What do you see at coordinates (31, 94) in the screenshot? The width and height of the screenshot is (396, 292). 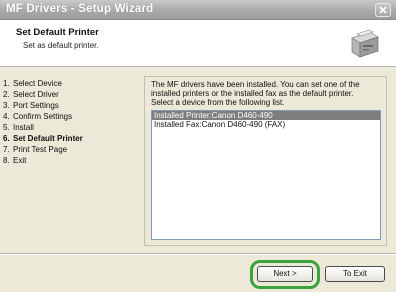 I see `step-item: 2. Select Driver` at bounding box center [31, 94].